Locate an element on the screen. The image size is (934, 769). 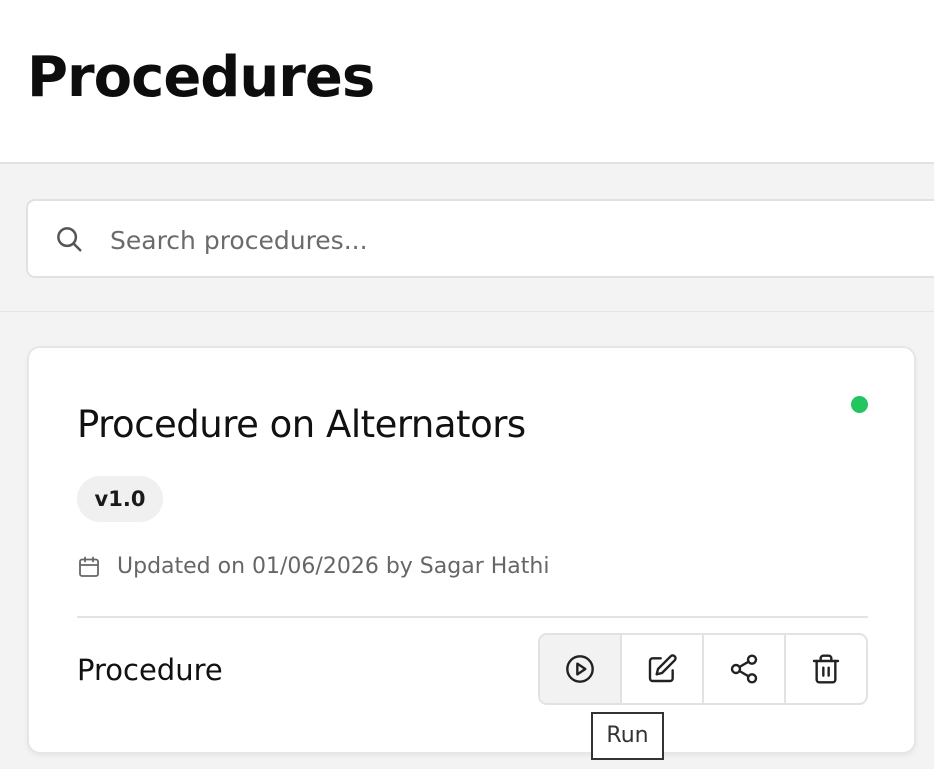
version-badge: v1.0 is located at coordinates (120, 499).